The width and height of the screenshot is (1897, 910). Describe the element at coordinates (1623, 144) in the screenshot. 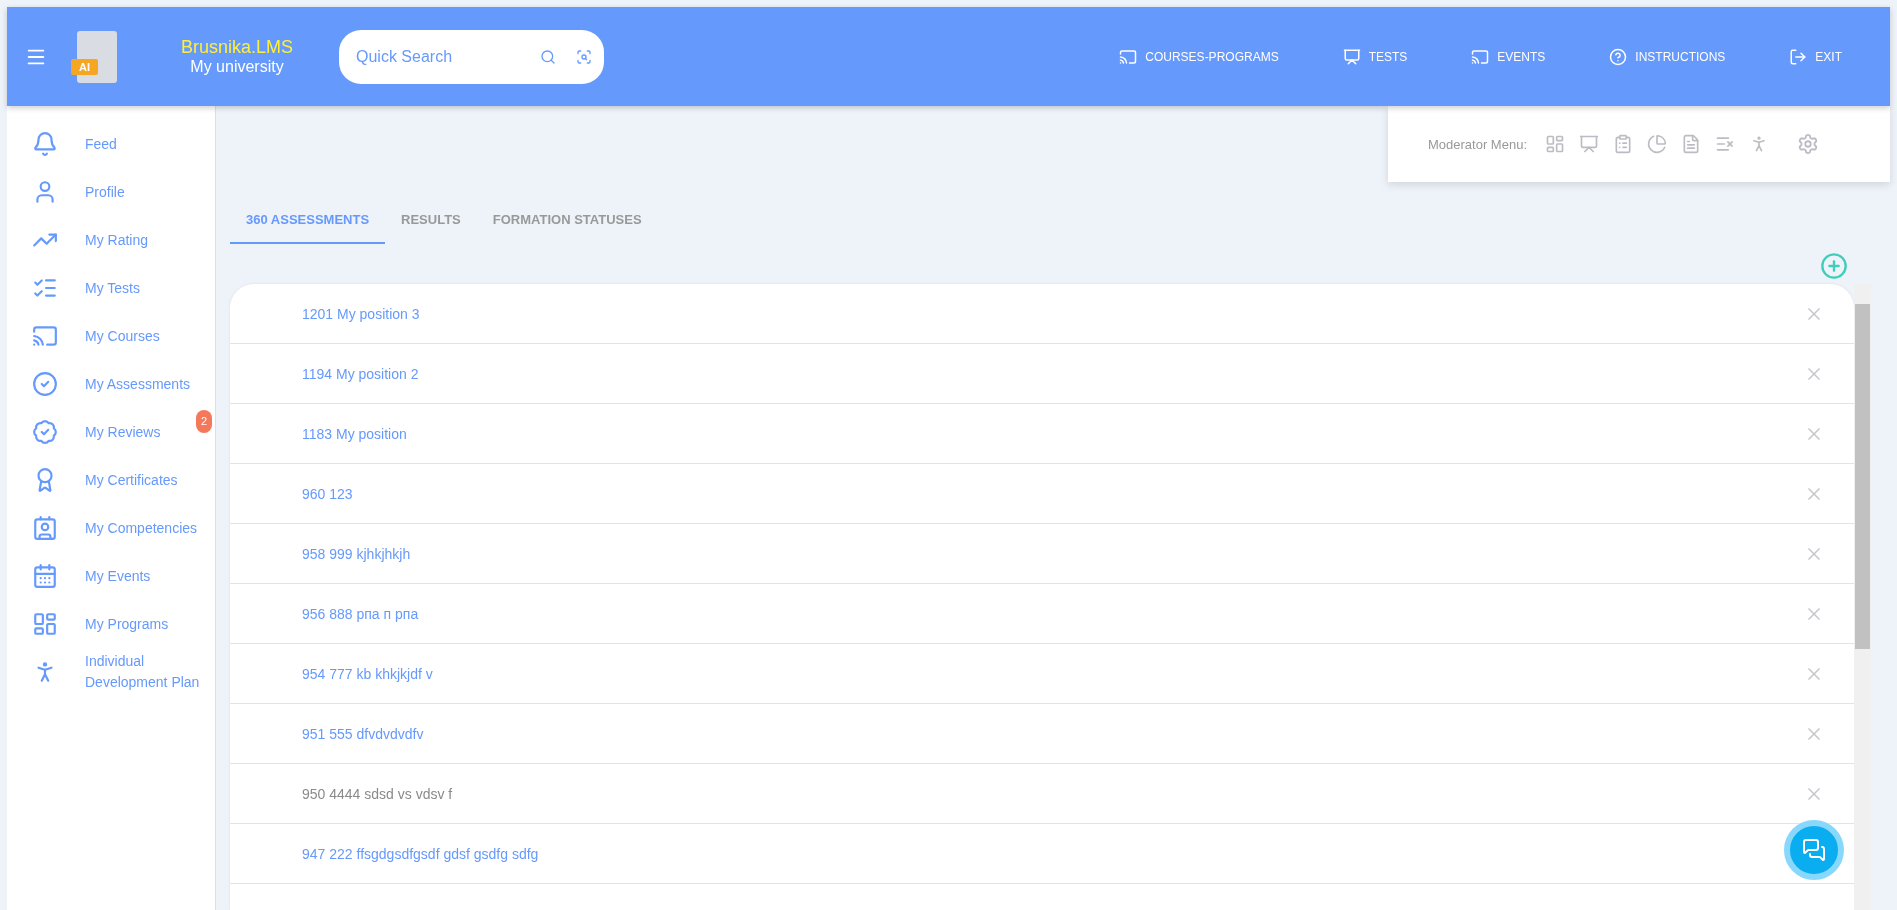

I see `clipboard-icon` at that location.